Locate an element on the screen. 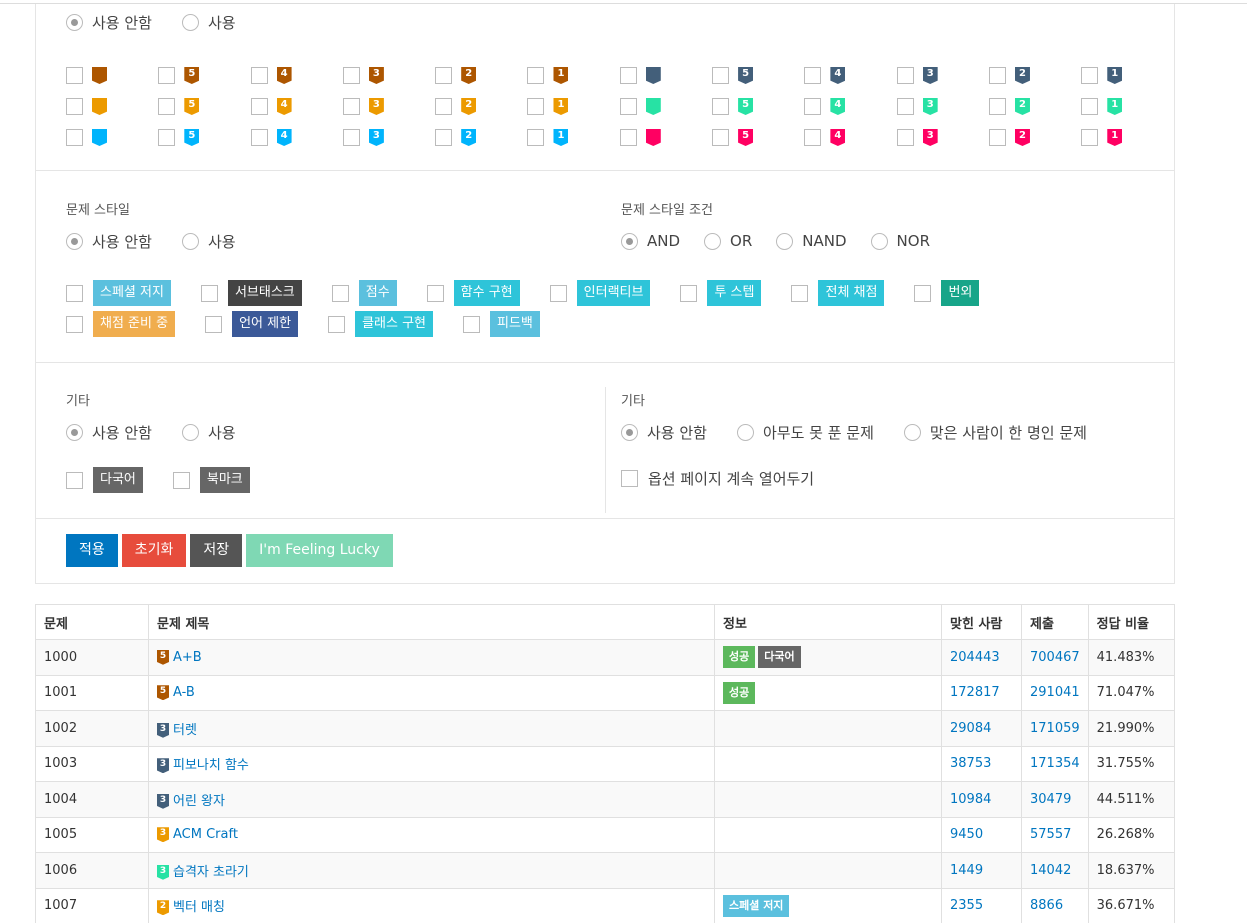  reset-button: 초기화 is located at coordinates (154, 550).